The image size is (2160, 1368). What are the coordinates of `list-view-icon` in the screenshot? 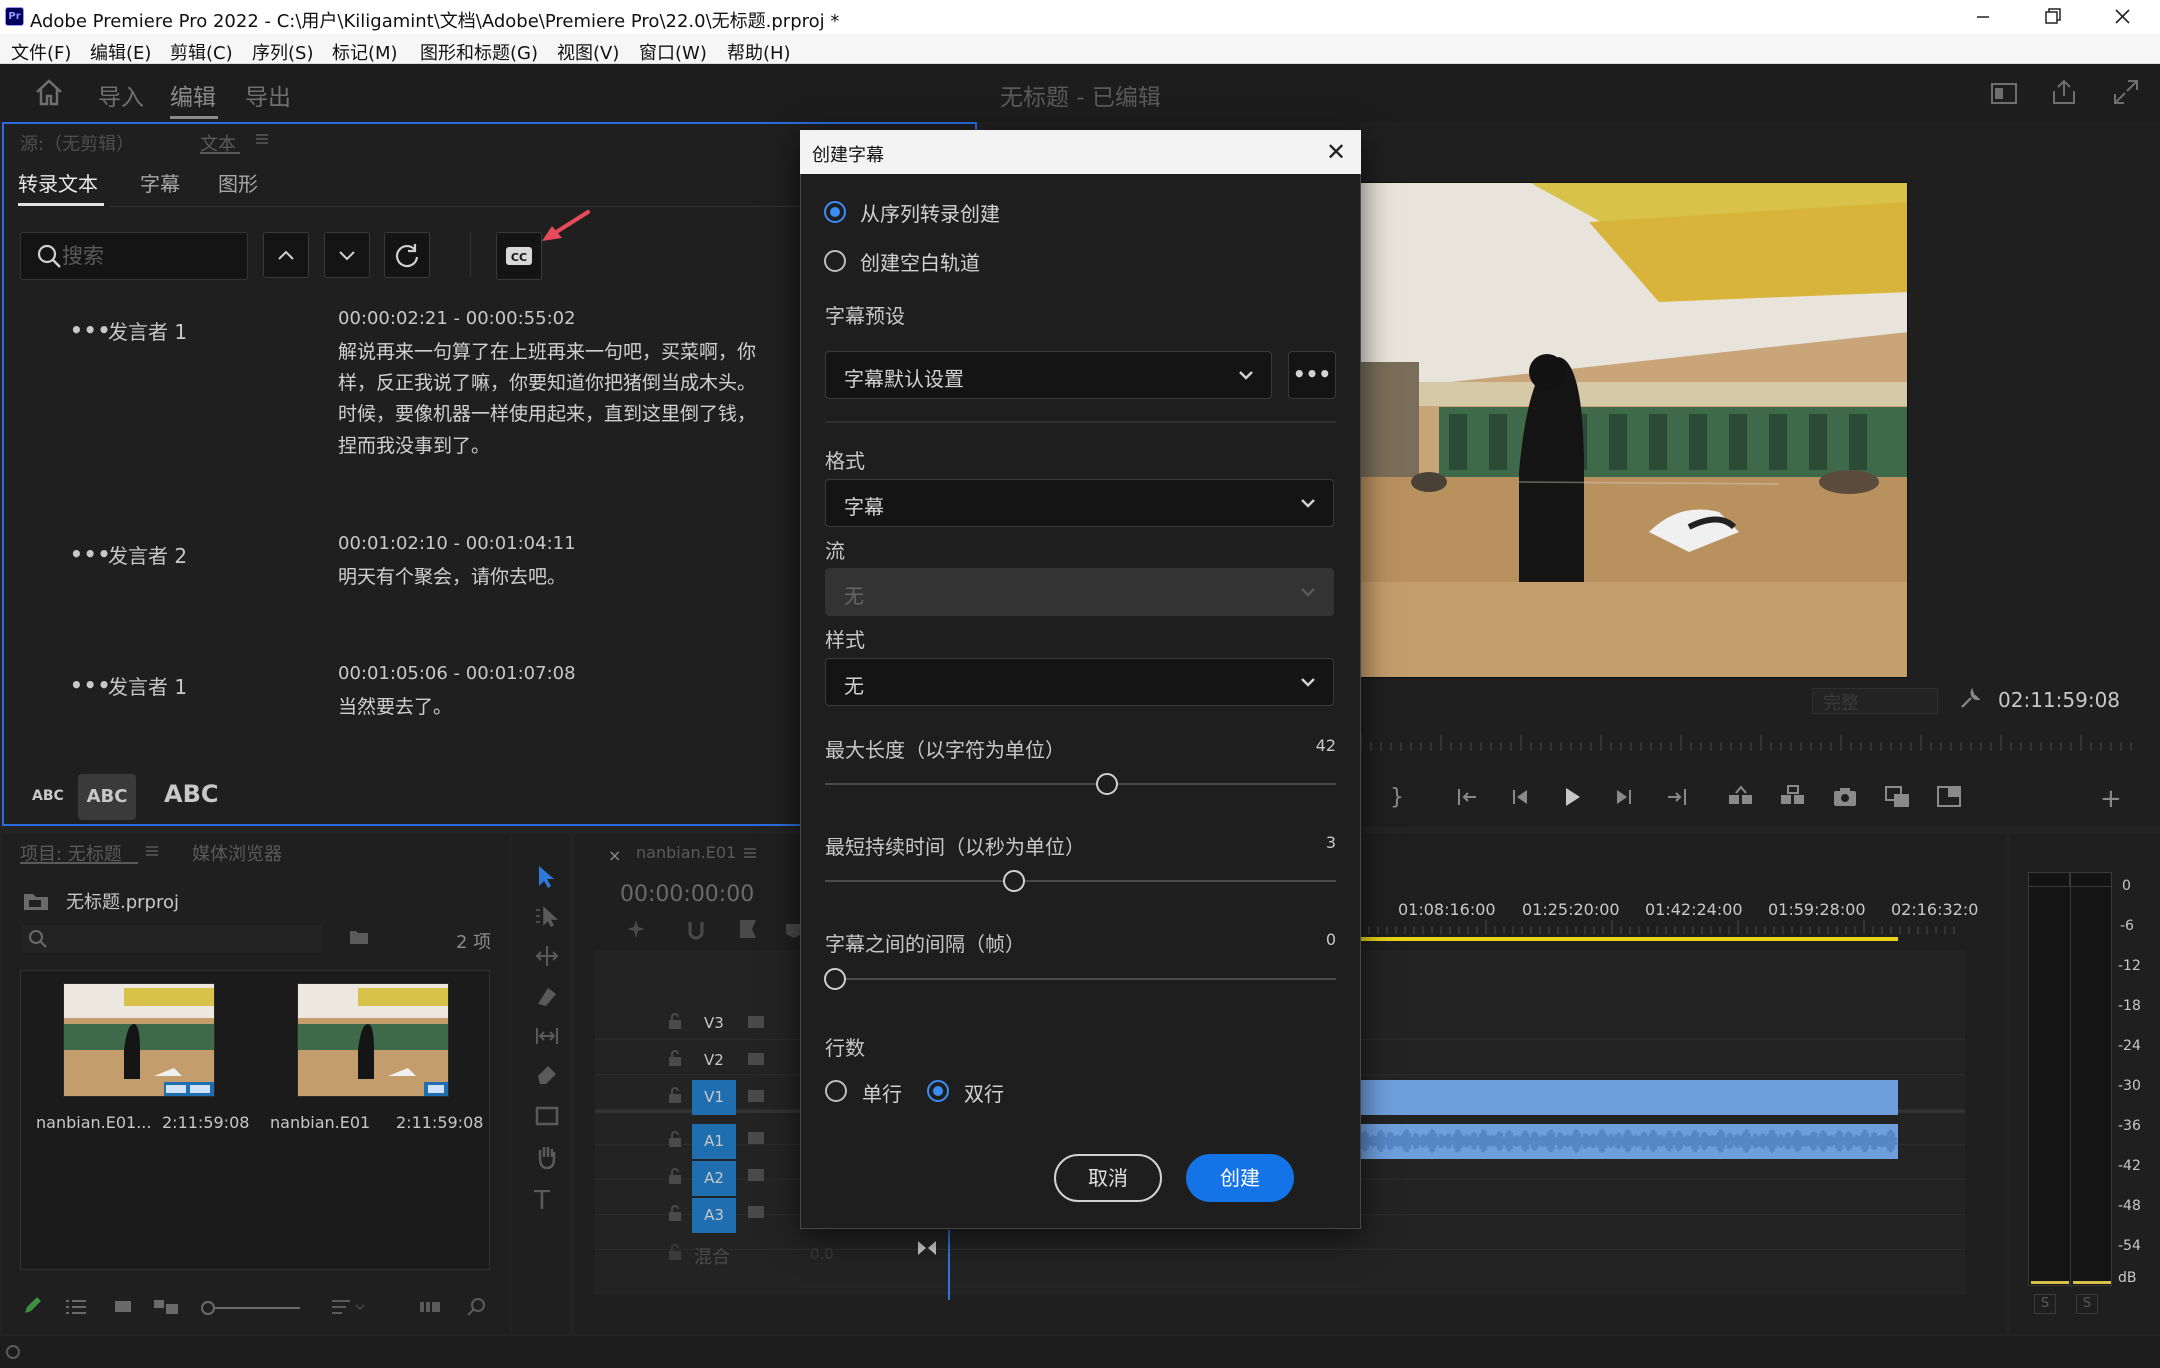 It's located at (76, 1307).